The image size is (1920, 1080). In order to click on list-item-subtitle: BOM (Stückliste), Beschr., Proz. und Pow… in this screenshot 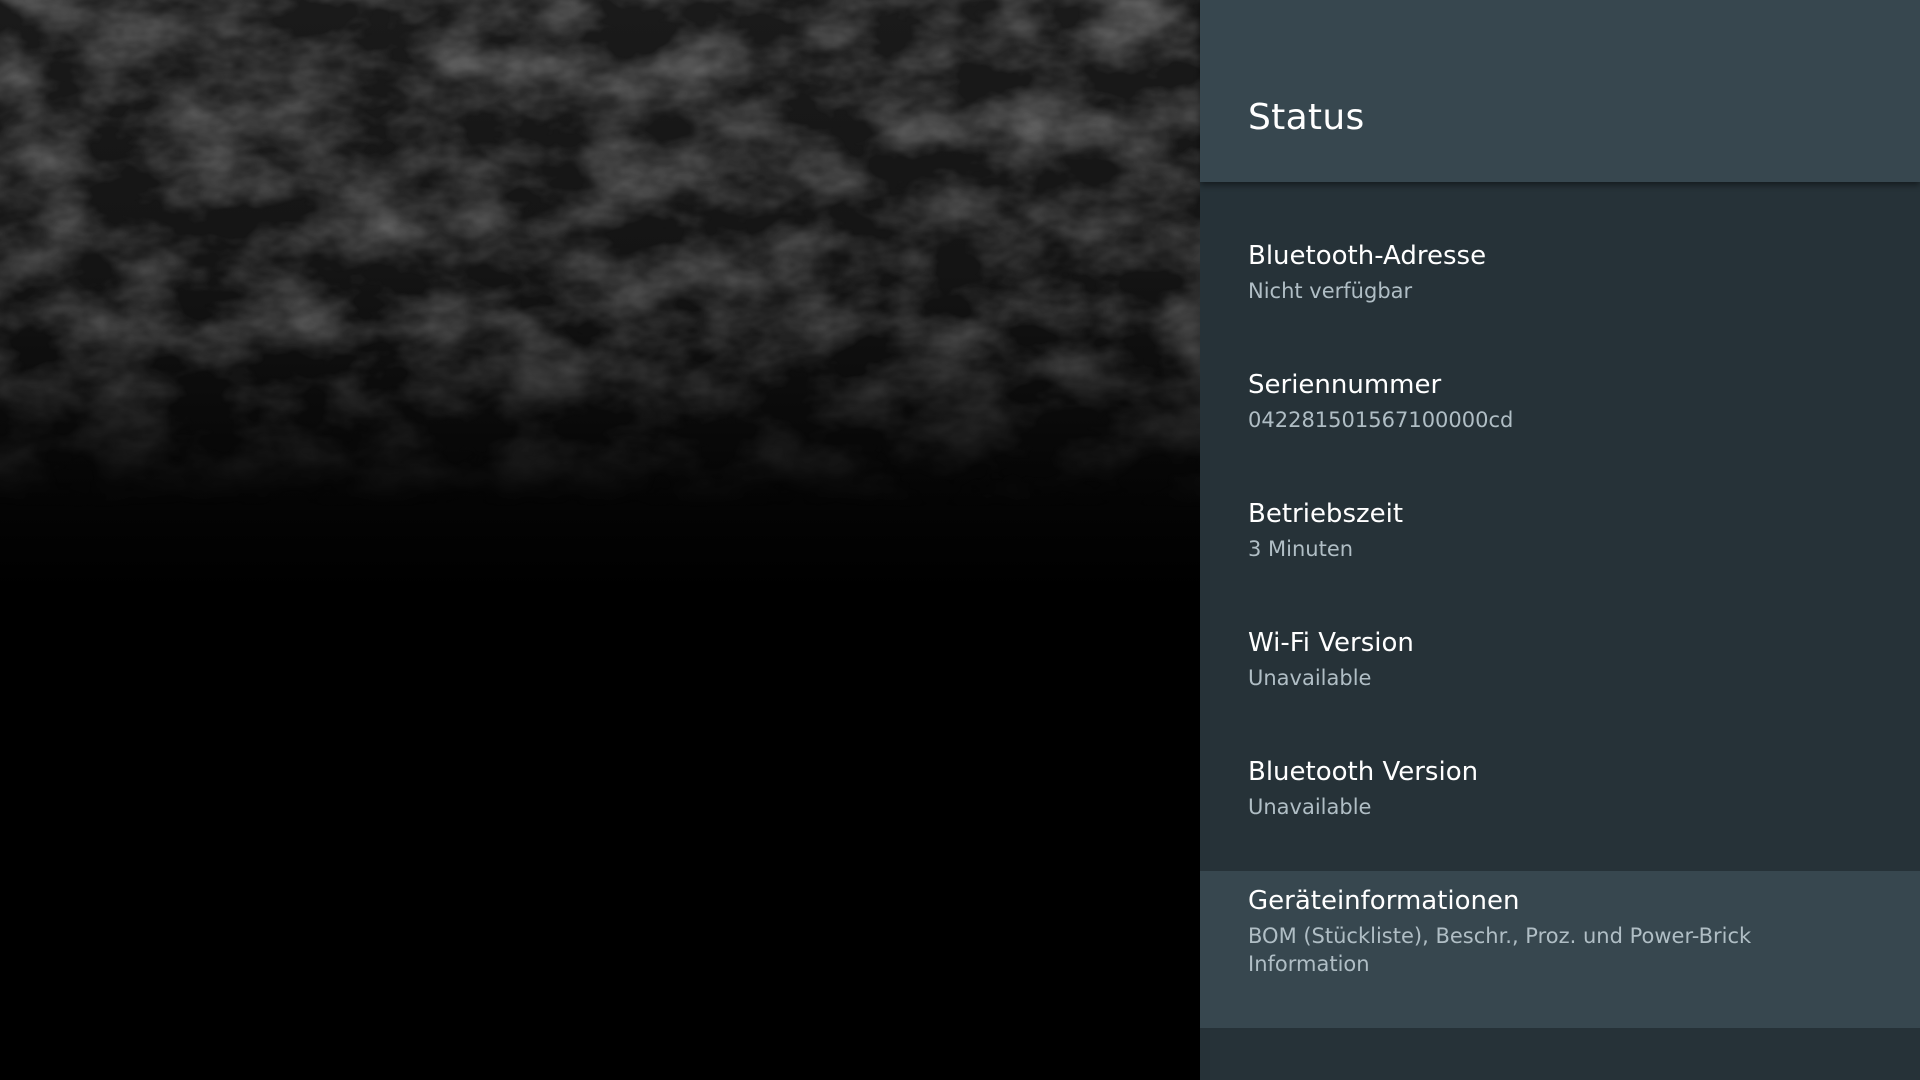, I will do `click(1500, 950)`.